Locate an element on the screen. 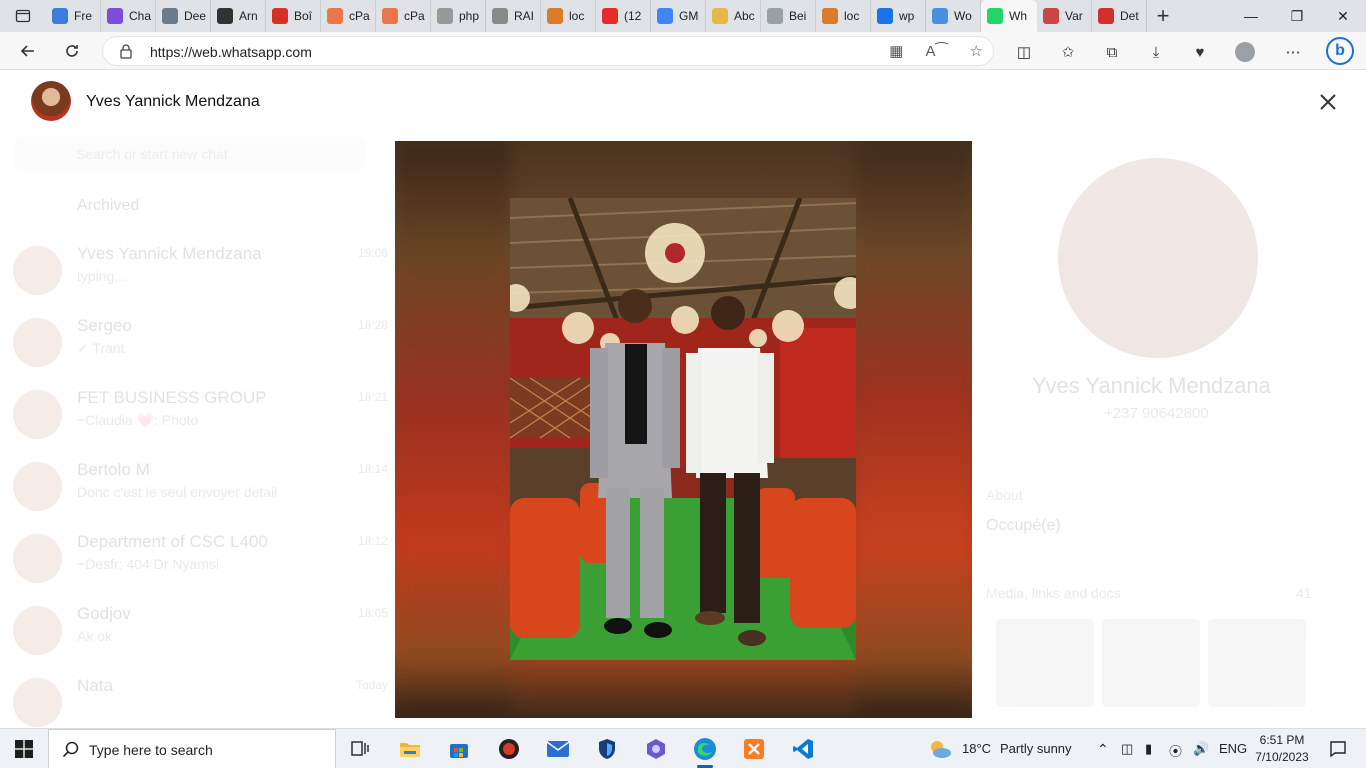 The width and height of the screenshot is (1366, 768). contact-avatar is located at coordinates (51, 101).